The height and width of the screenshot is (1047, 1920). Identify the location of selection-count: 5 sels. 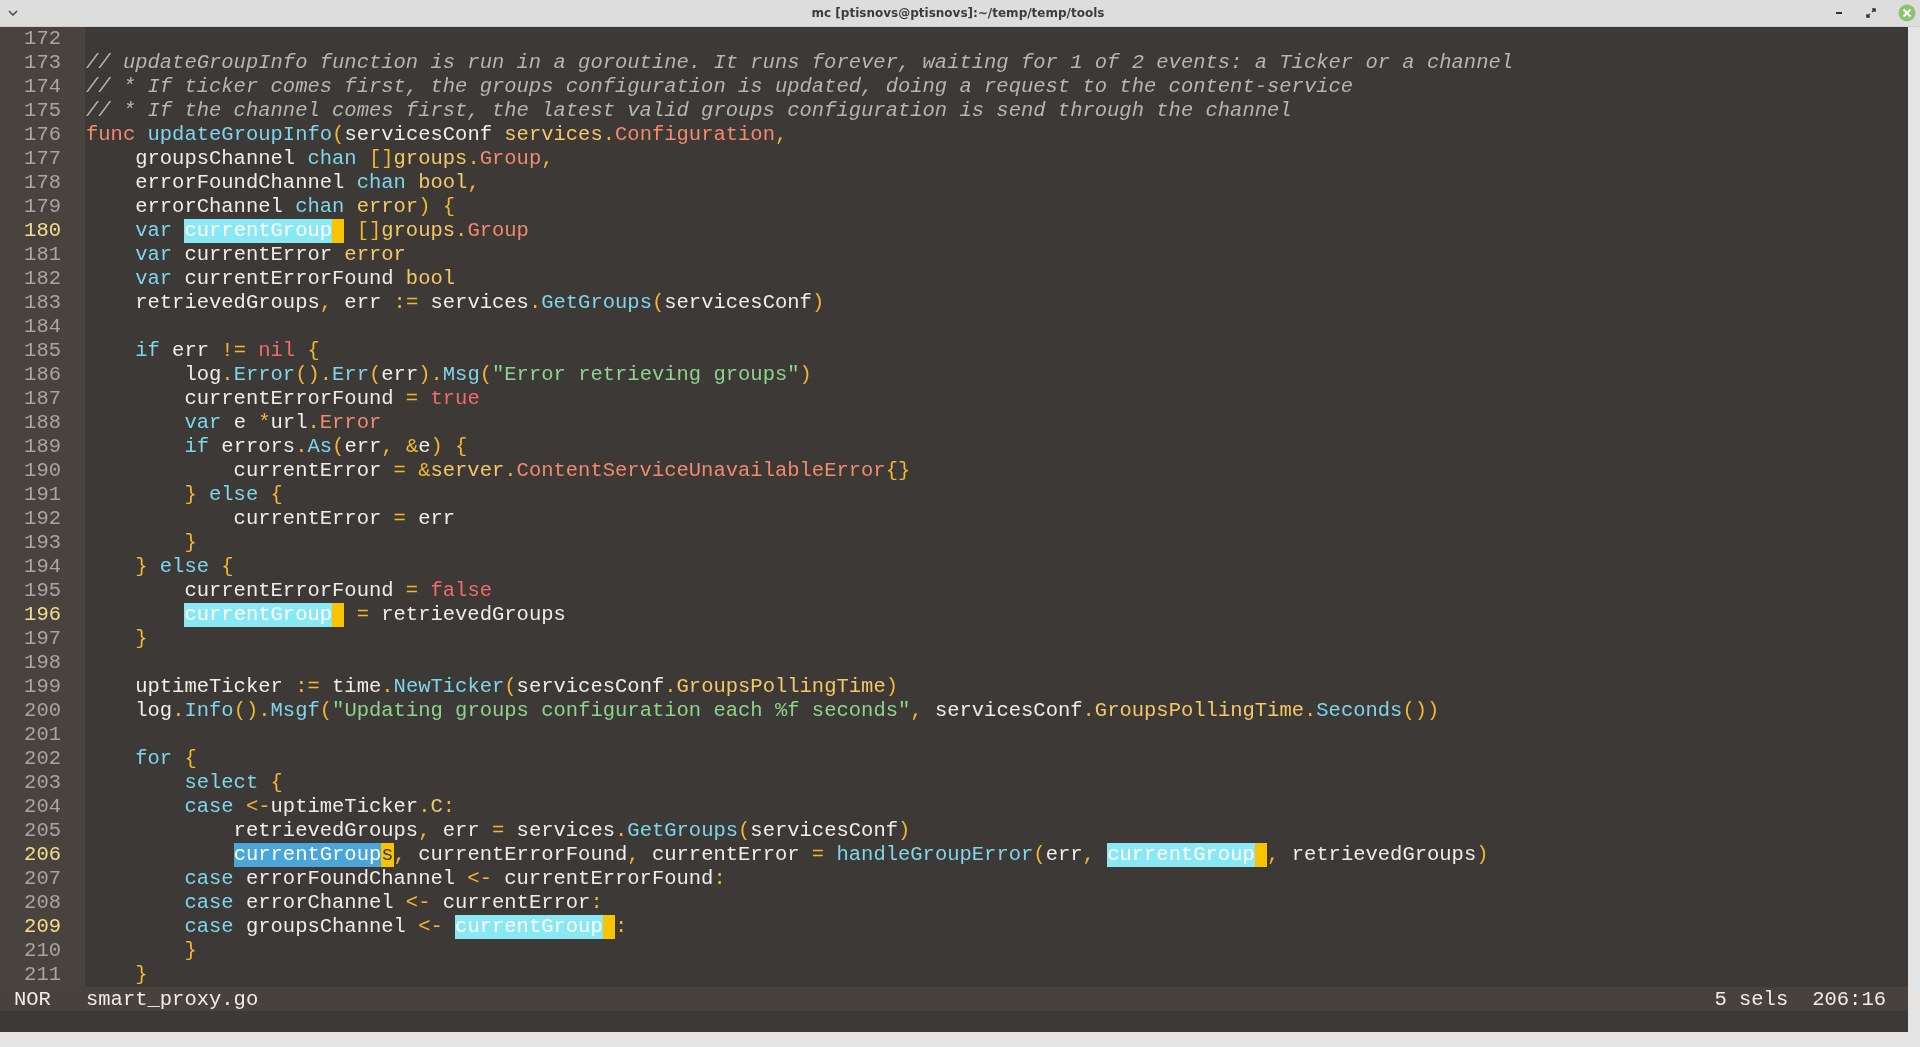
(1751, 999).